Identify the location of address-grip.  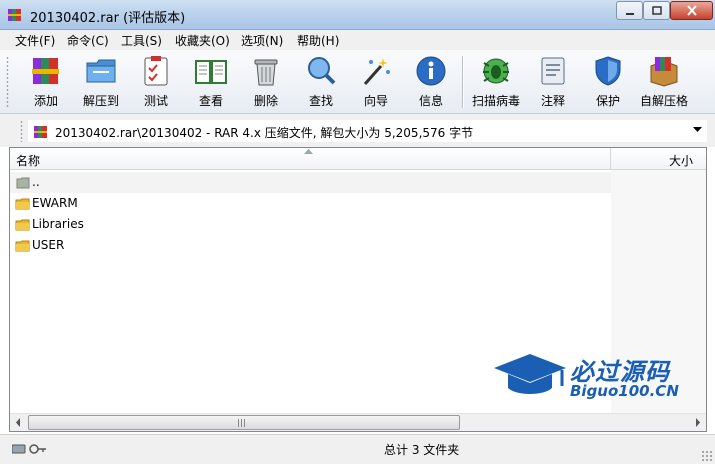
(21, 131).